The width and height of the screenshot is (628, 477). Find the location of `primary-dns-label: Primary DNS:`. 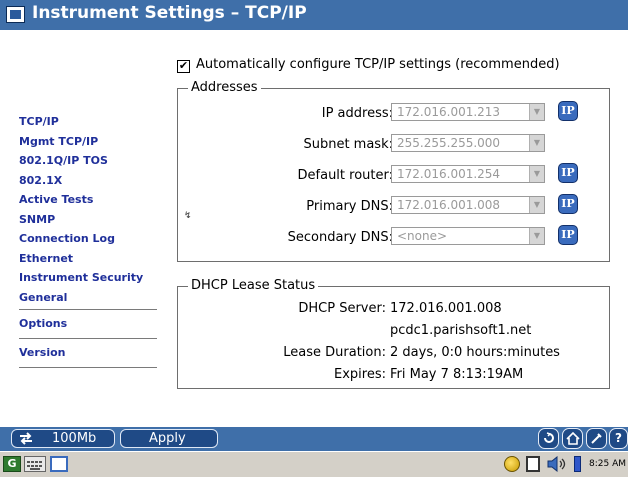

primary-dns-label: Primary DNS: is located at coordinates (349, 206).